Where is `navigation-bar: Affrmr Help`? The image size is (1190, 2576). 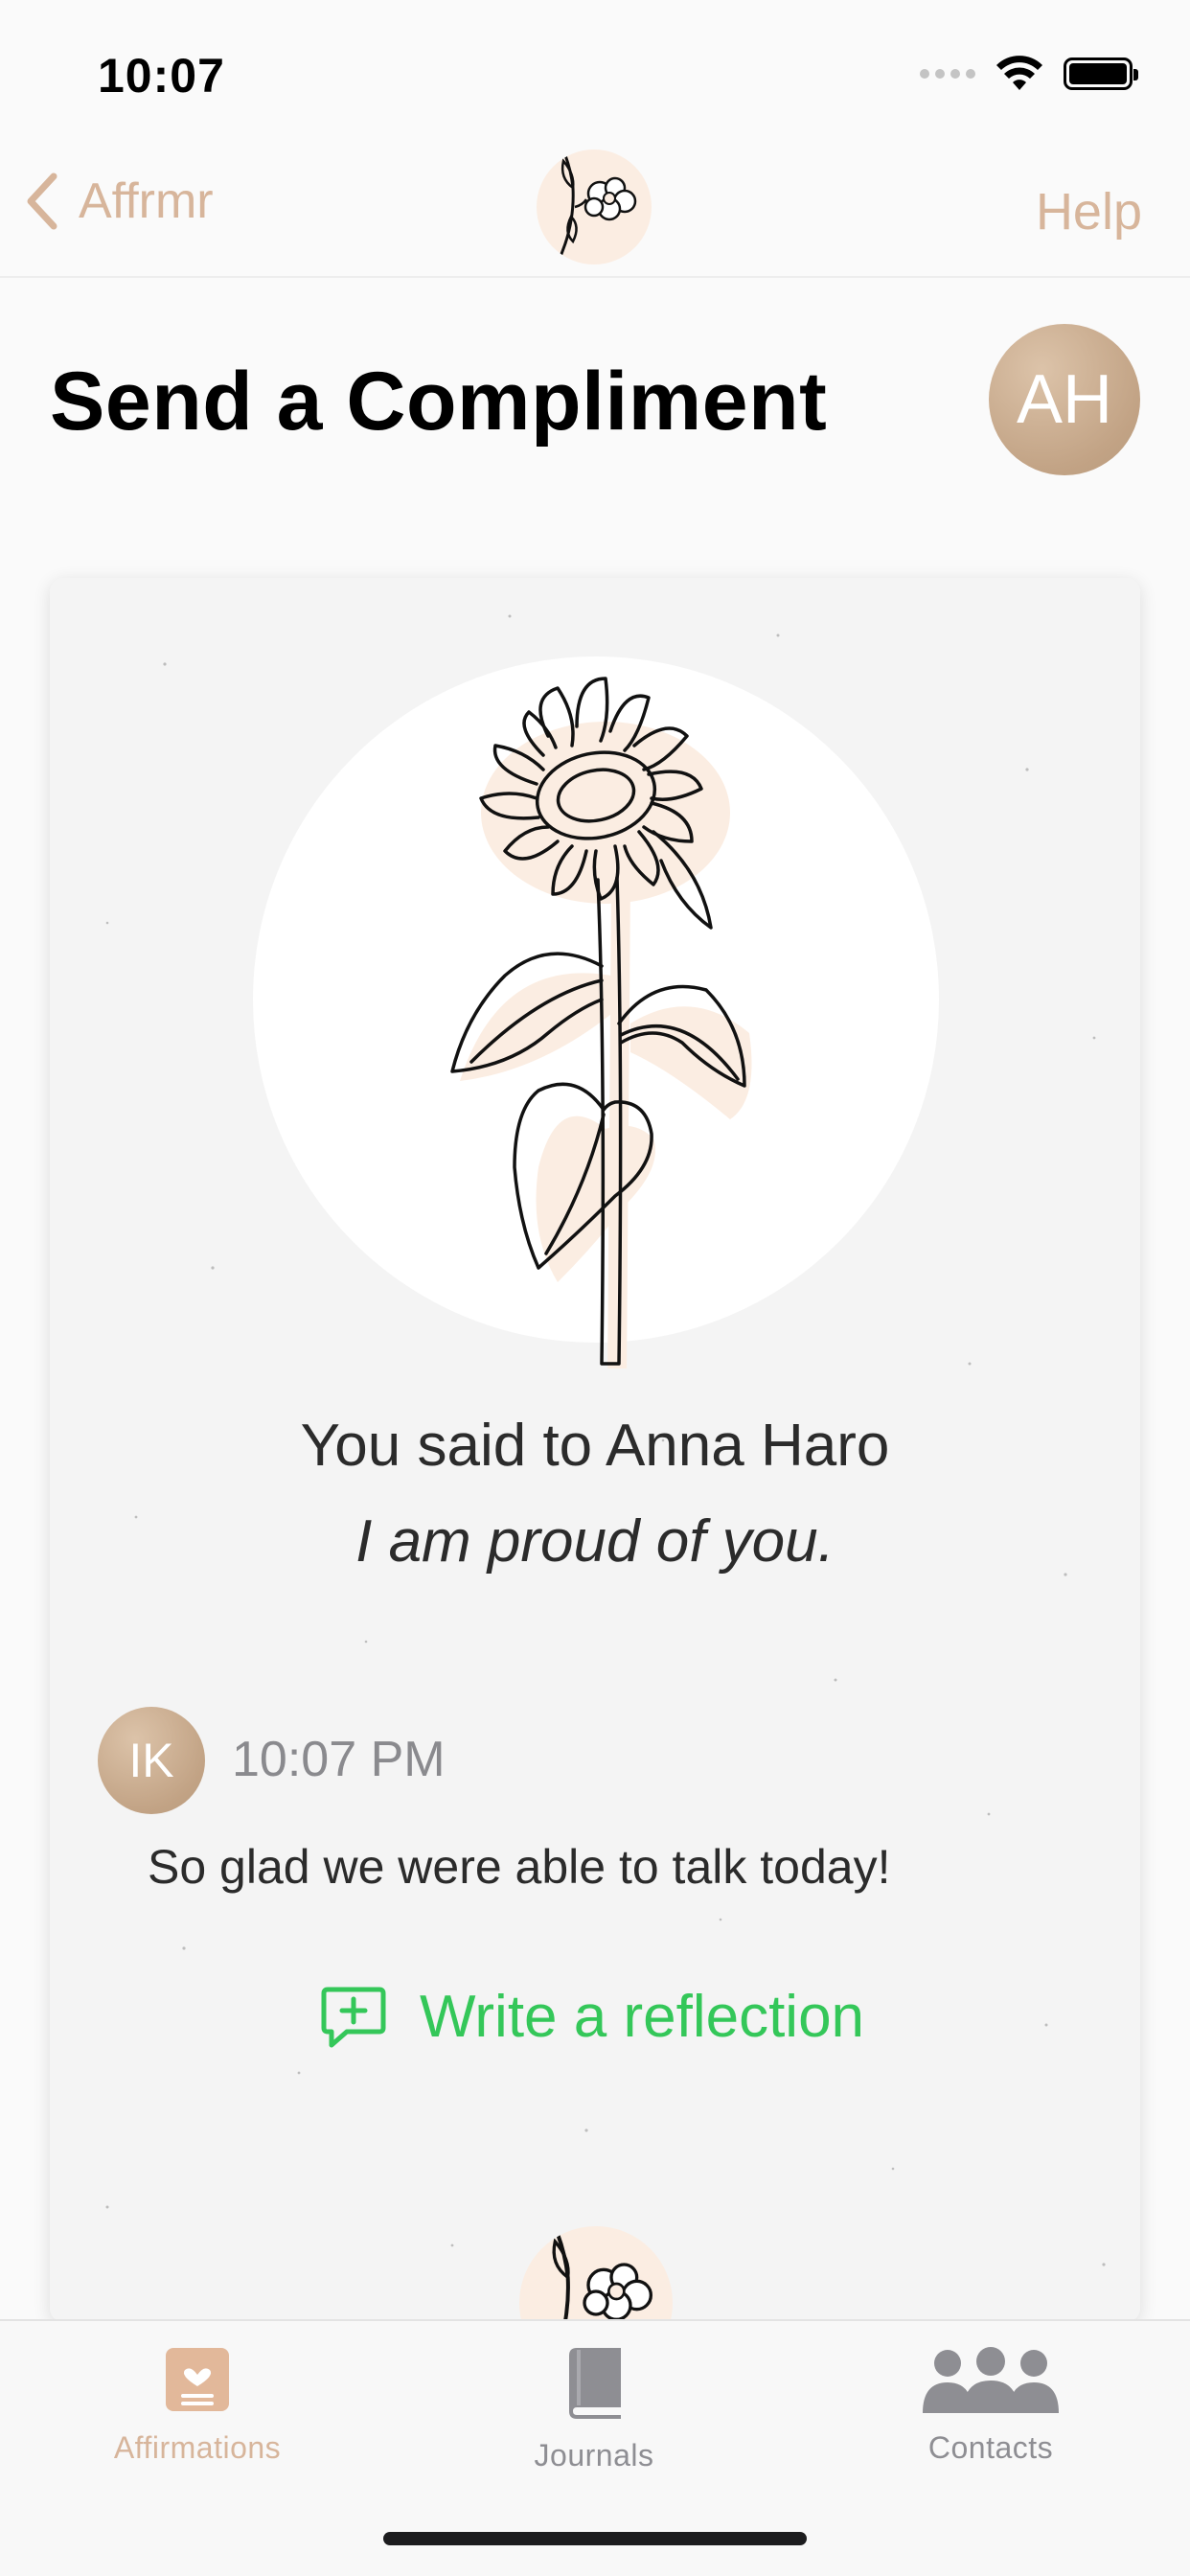 navigation-bar: Affrmr Help is located at coordinates (595, 206).